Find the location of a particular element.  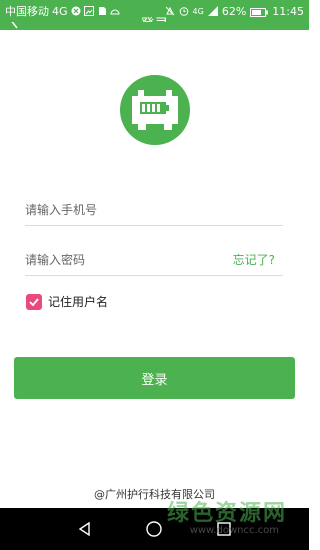

battery-station-icon is located at coordinates (155, 110).